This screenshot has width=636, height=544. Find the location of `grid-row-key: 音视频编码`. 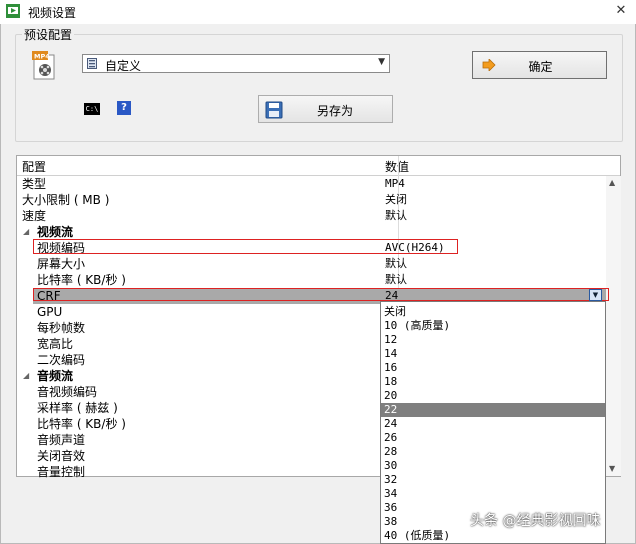

grid-row-key: 音视频编码 is located at coordinates (67, 392).